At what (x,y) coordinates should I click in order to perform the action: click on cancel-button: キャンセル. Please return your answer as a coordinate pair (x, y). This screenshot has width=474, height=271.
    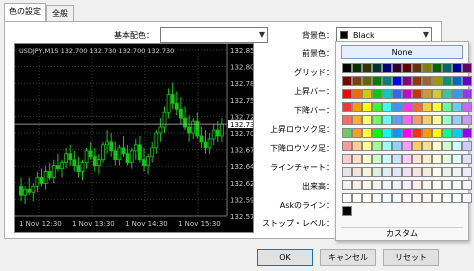
    Looking at the image, I should click on (348, 257).